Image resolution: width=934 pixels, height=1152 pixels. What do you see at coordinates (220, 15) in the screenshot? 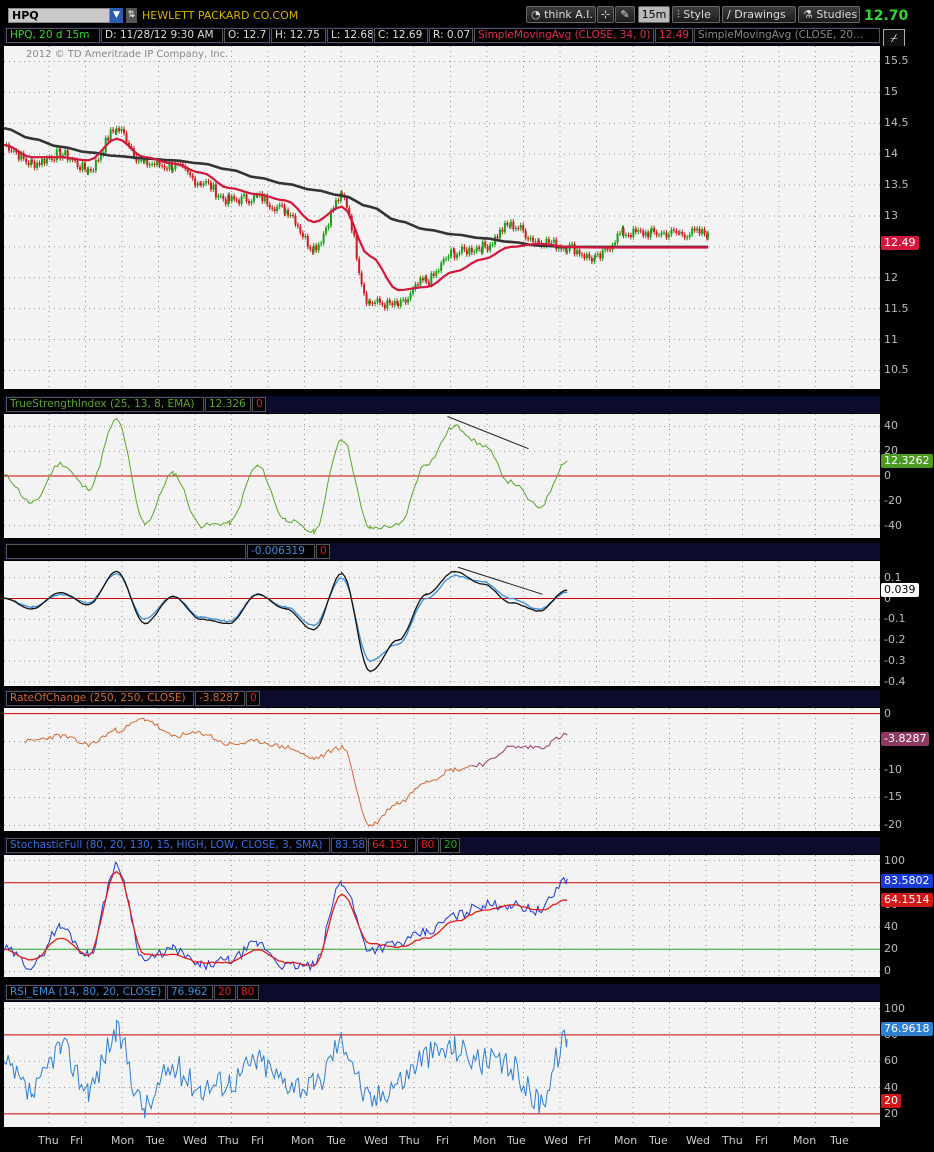
I see `company-name: HEWLETT PACKARD CO.COM` at bounding box center [220, 15].